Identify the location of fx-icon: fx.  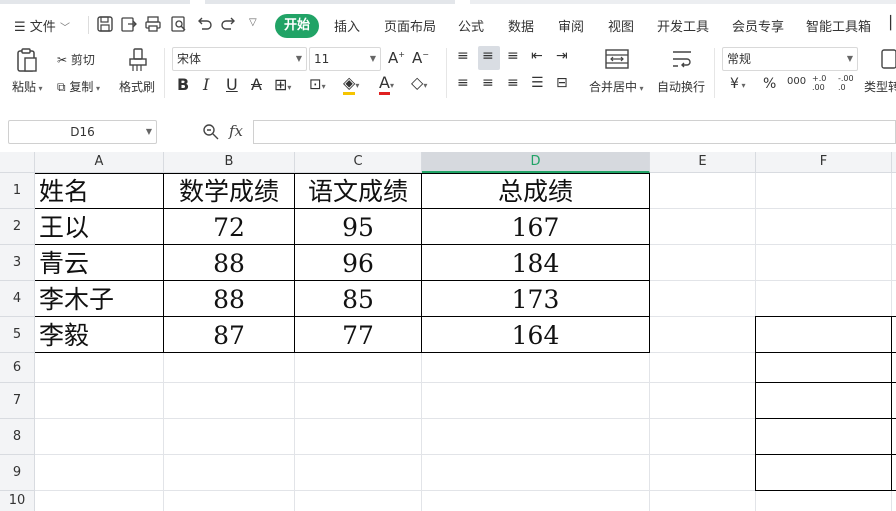
(236, 131).